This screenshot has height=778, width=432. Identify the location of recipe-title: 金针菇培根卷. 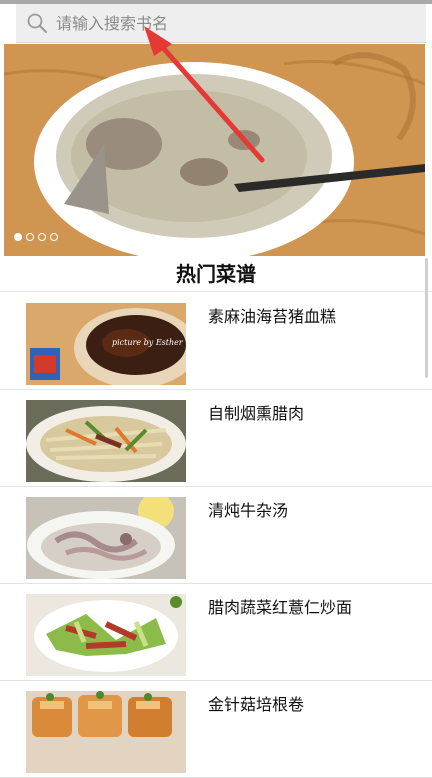
(256, 704).